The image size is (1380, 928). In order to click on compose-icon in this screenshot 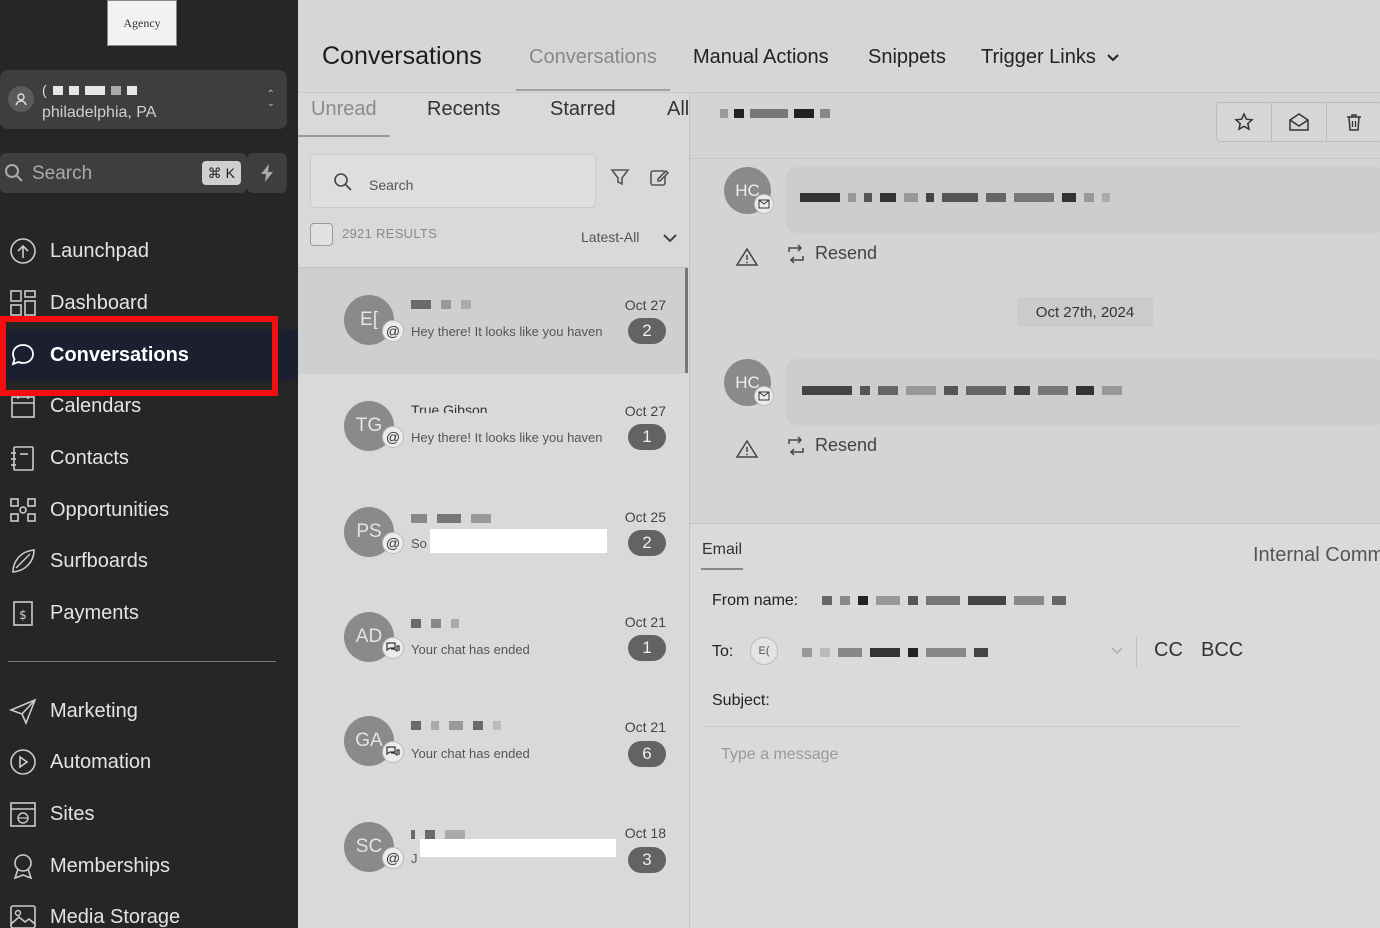, I will do `click(659, 177)`.